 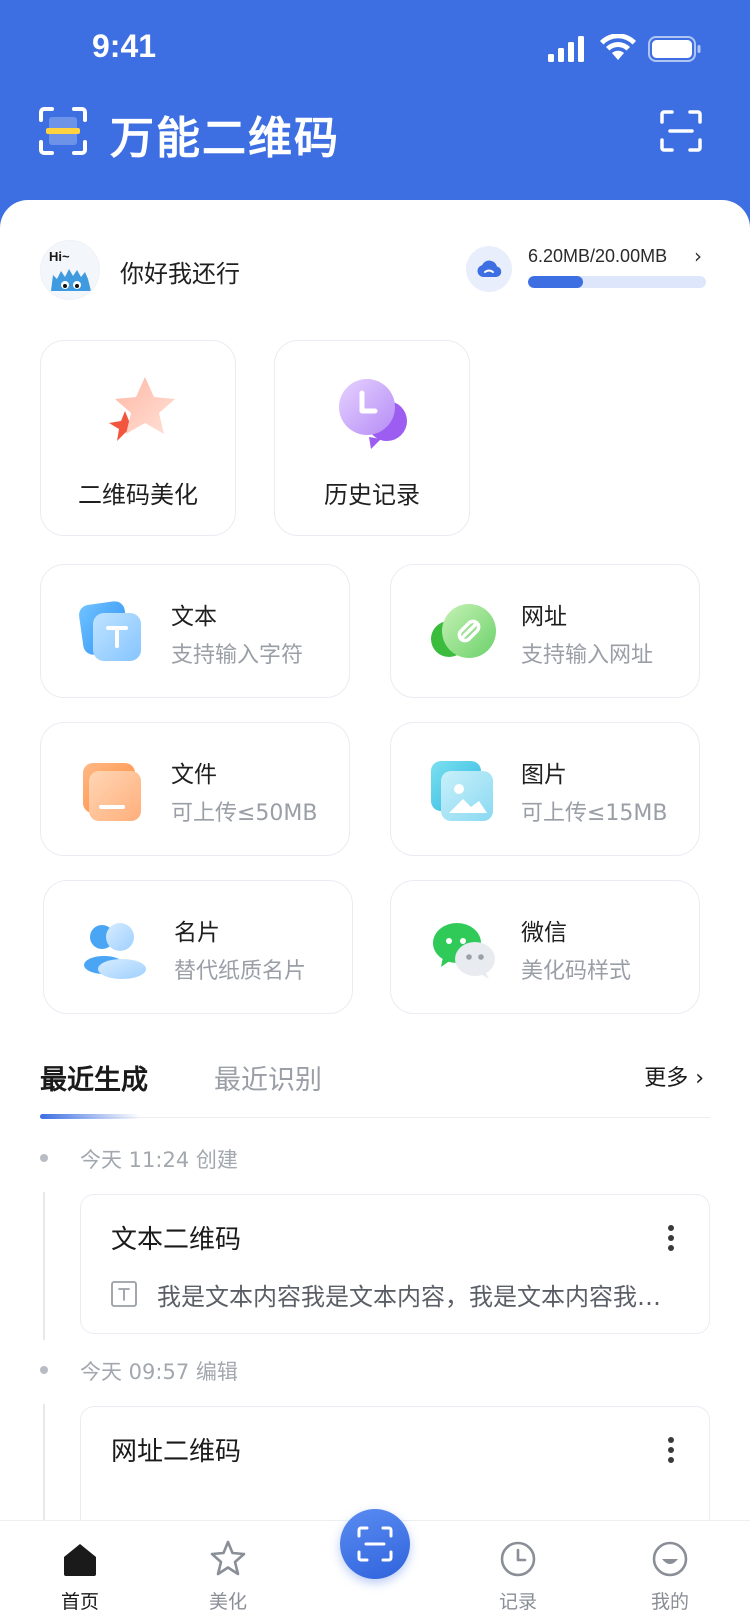 What do you see at coordinates (197, 933) in the screenshot?
I see `type-title: 名片` at bounding box center [197, 933].